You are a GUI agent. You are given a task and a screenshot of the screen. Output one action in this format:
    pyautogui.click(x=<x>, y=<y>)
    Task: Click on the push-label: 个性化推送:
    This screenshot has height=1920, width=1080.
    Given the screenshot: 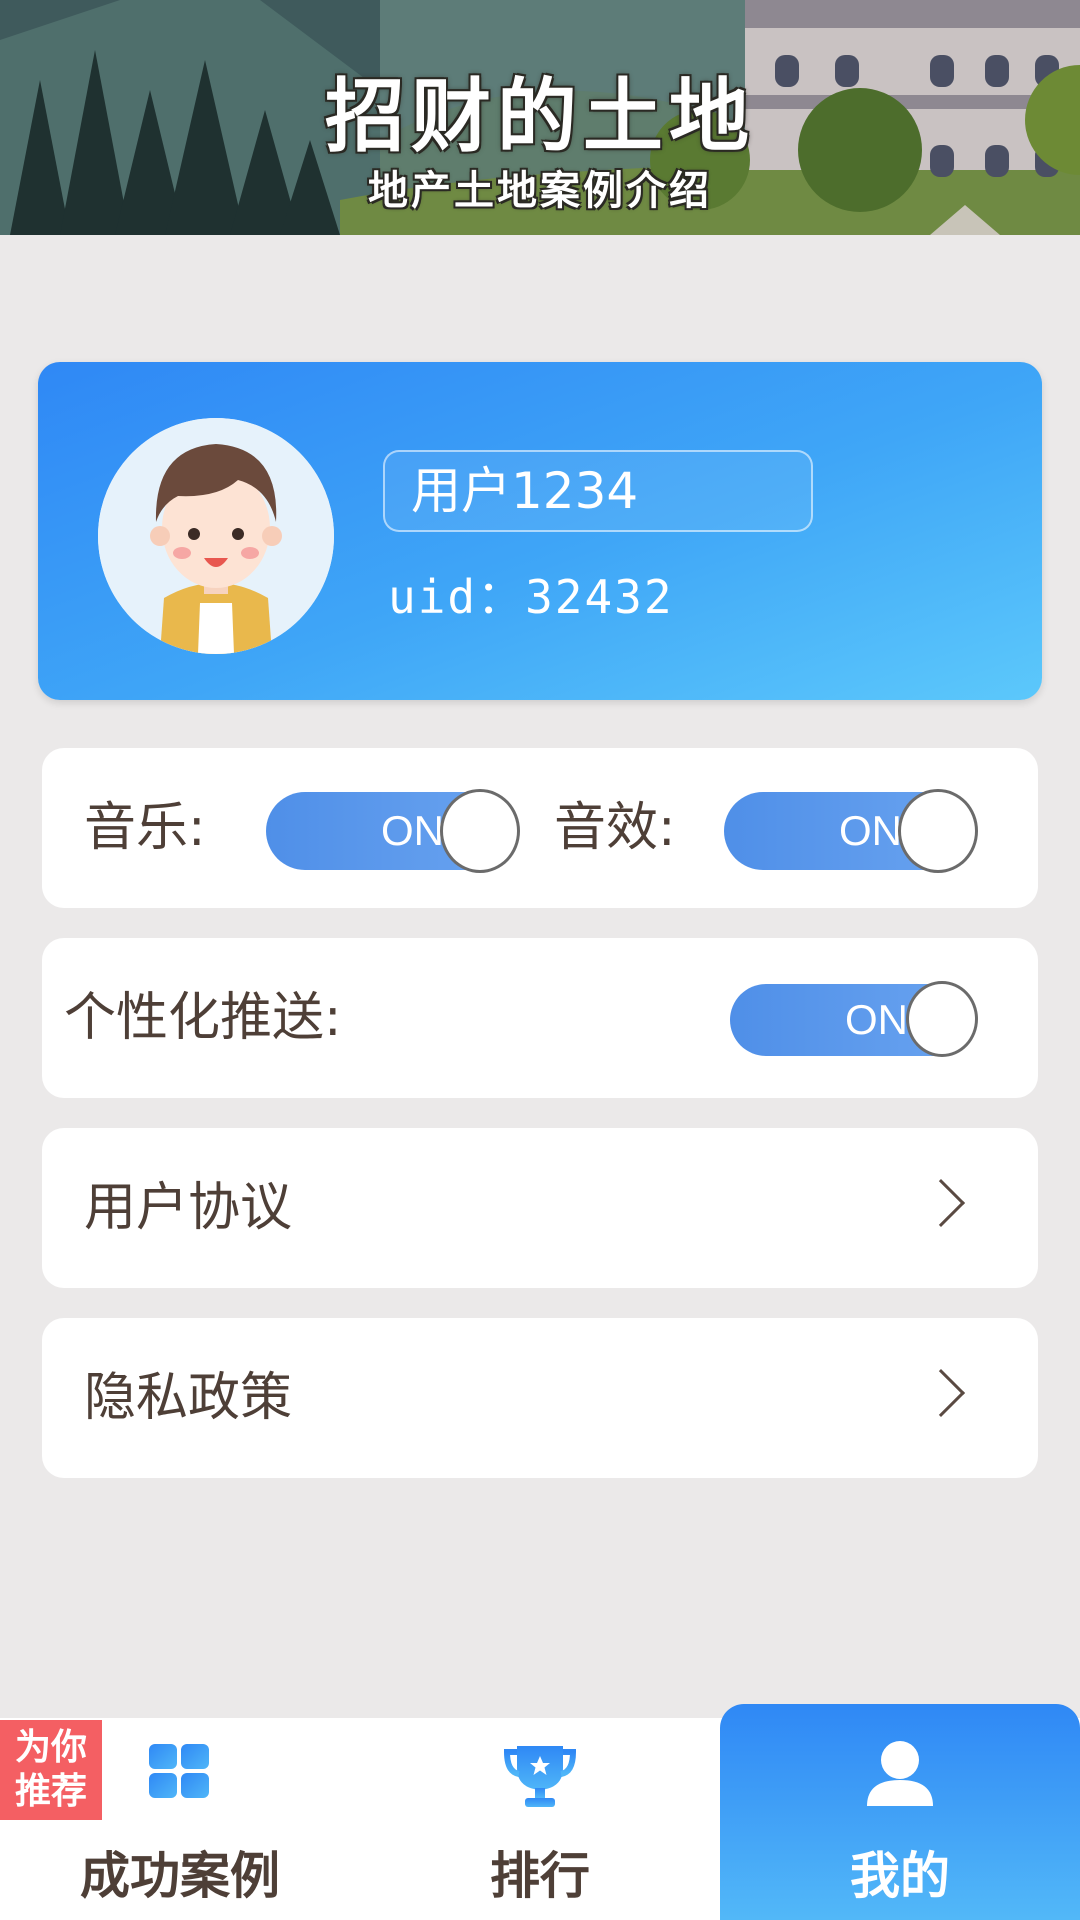 What is the action you would take?
    pyautogui.click(x=203, y=1018)
    